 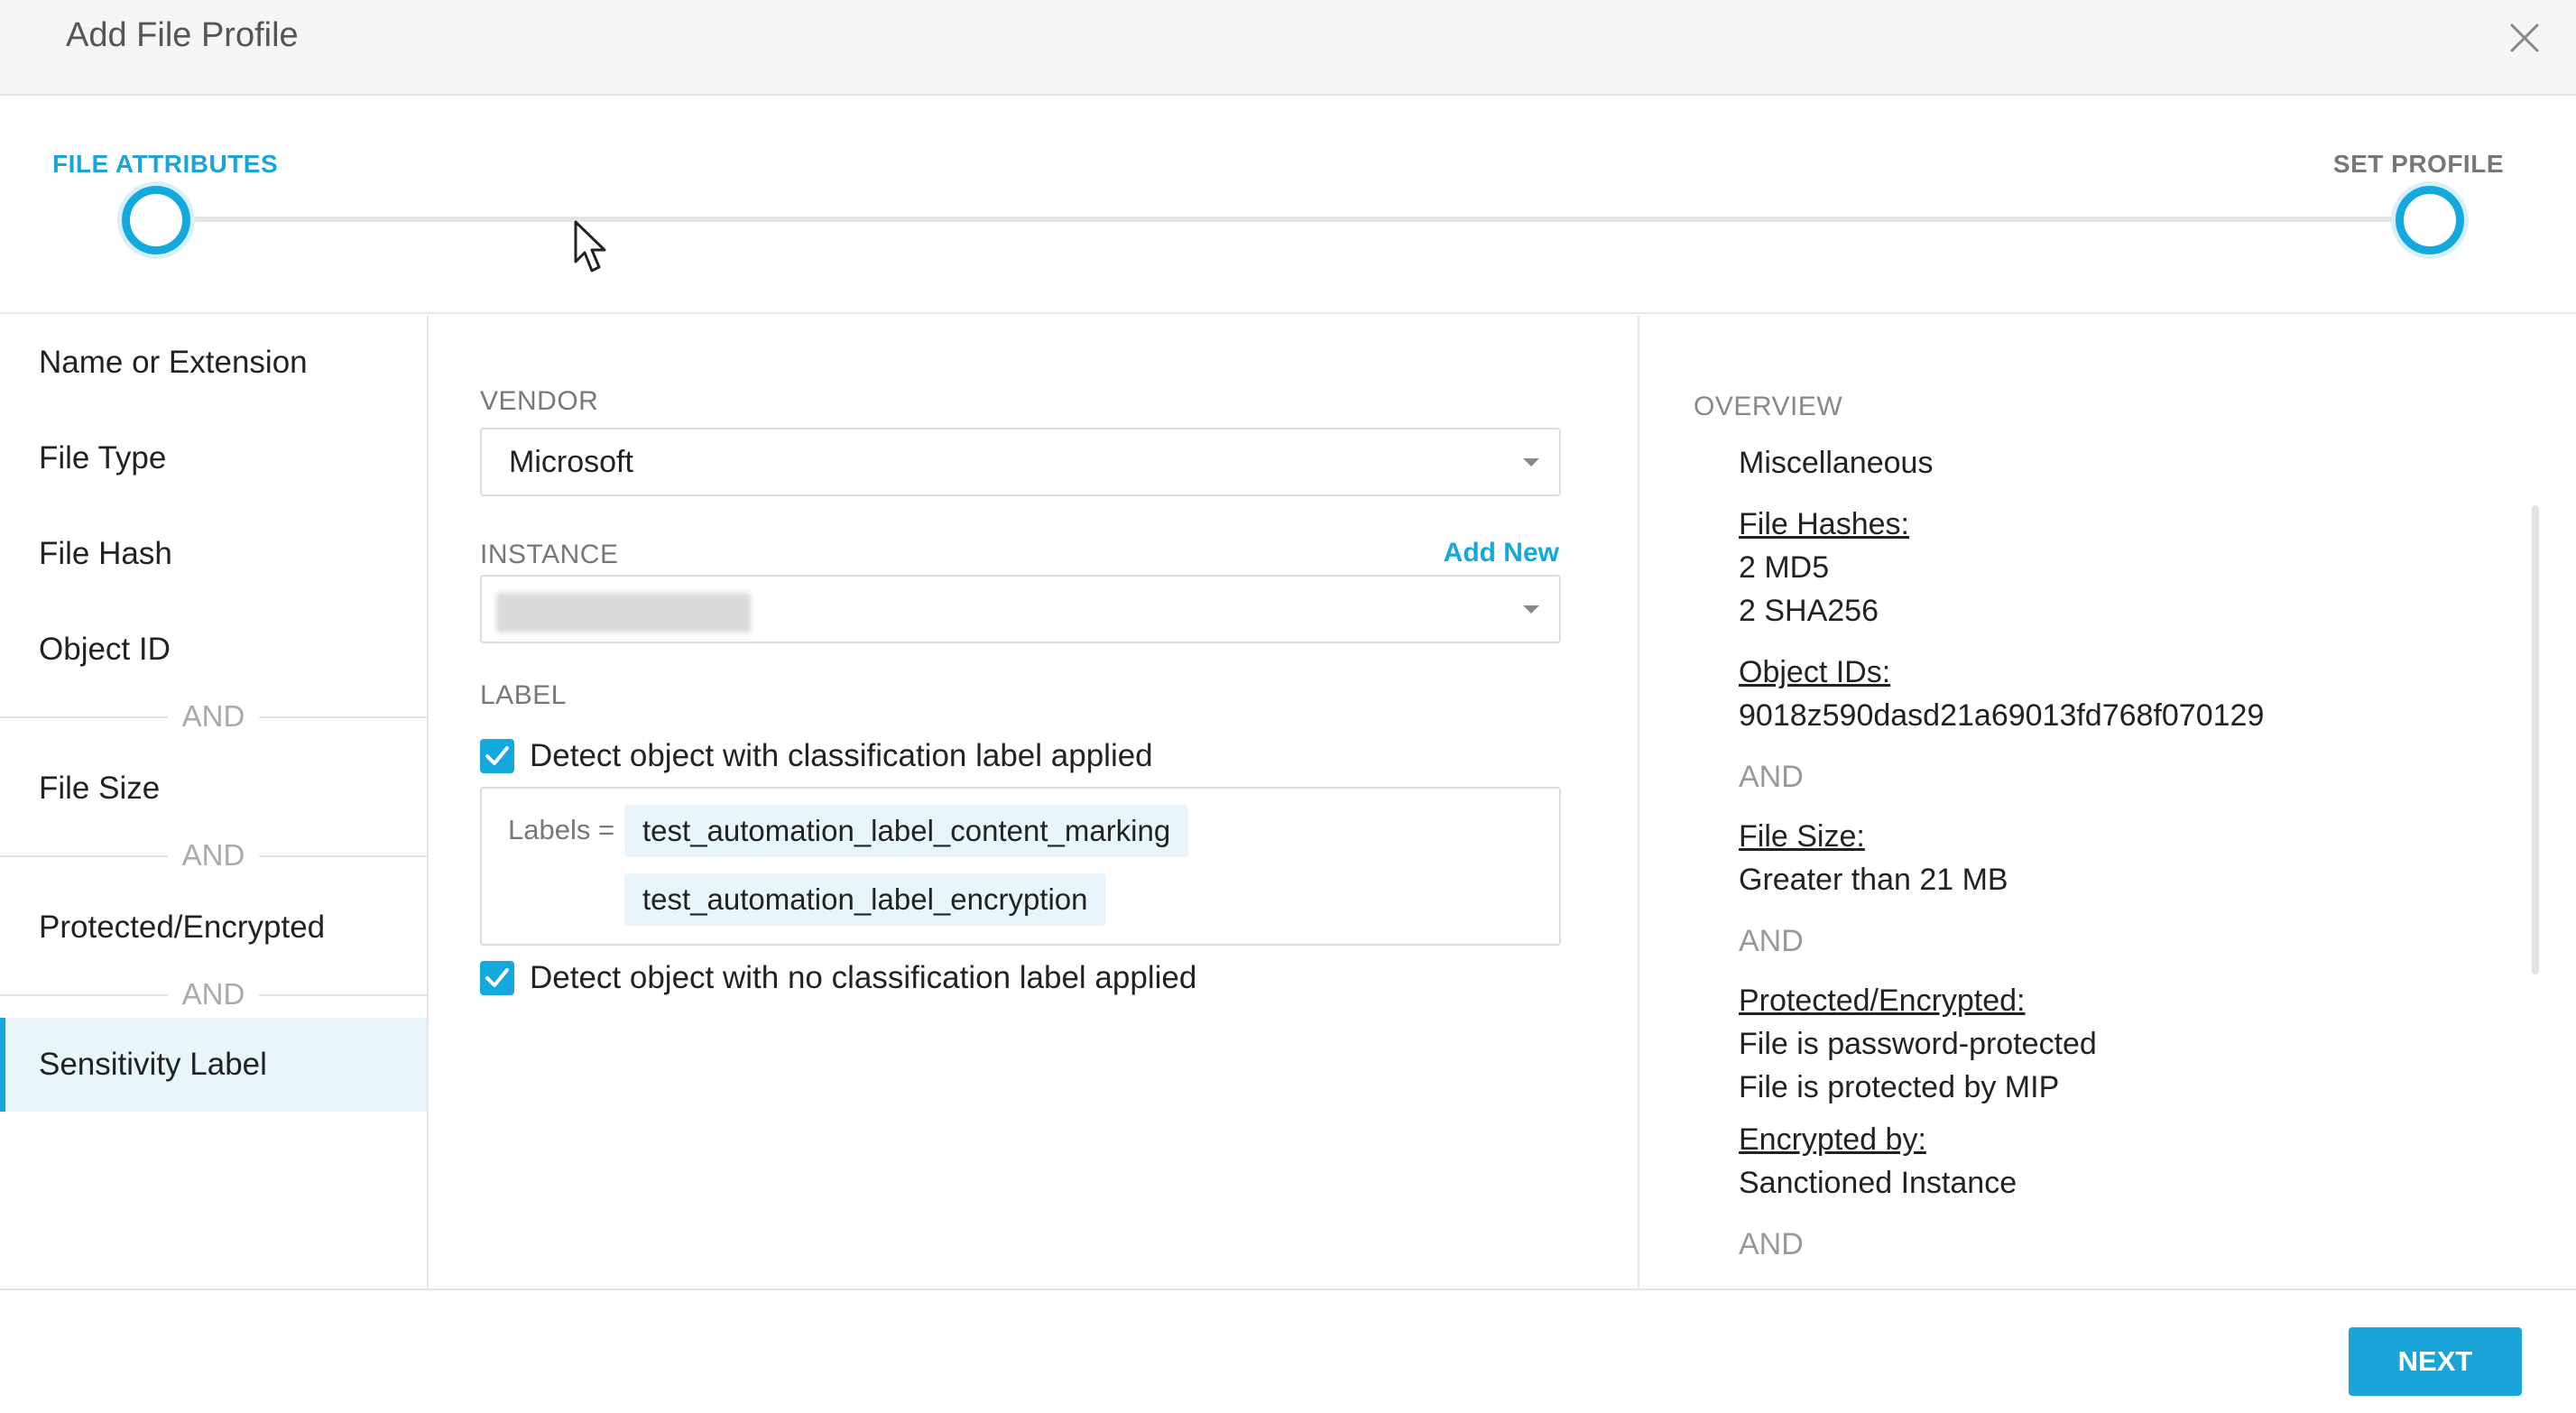 What do you see at coordinates (523, 695) in the screenshot?
I see `label-section-label: LABEL` at bounding box center [523, 695].